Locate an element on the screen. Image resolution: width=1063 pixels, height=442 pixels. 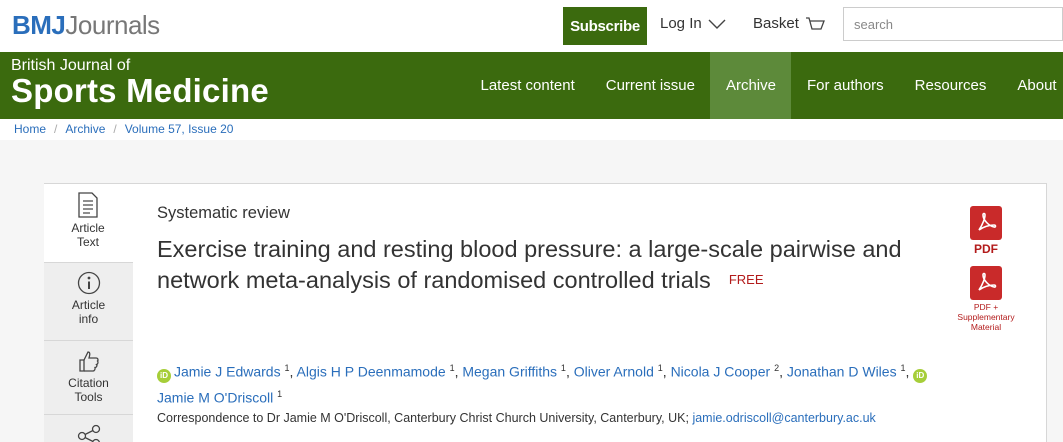
tab-article-info: Article info is located at coordinates (88, 301).